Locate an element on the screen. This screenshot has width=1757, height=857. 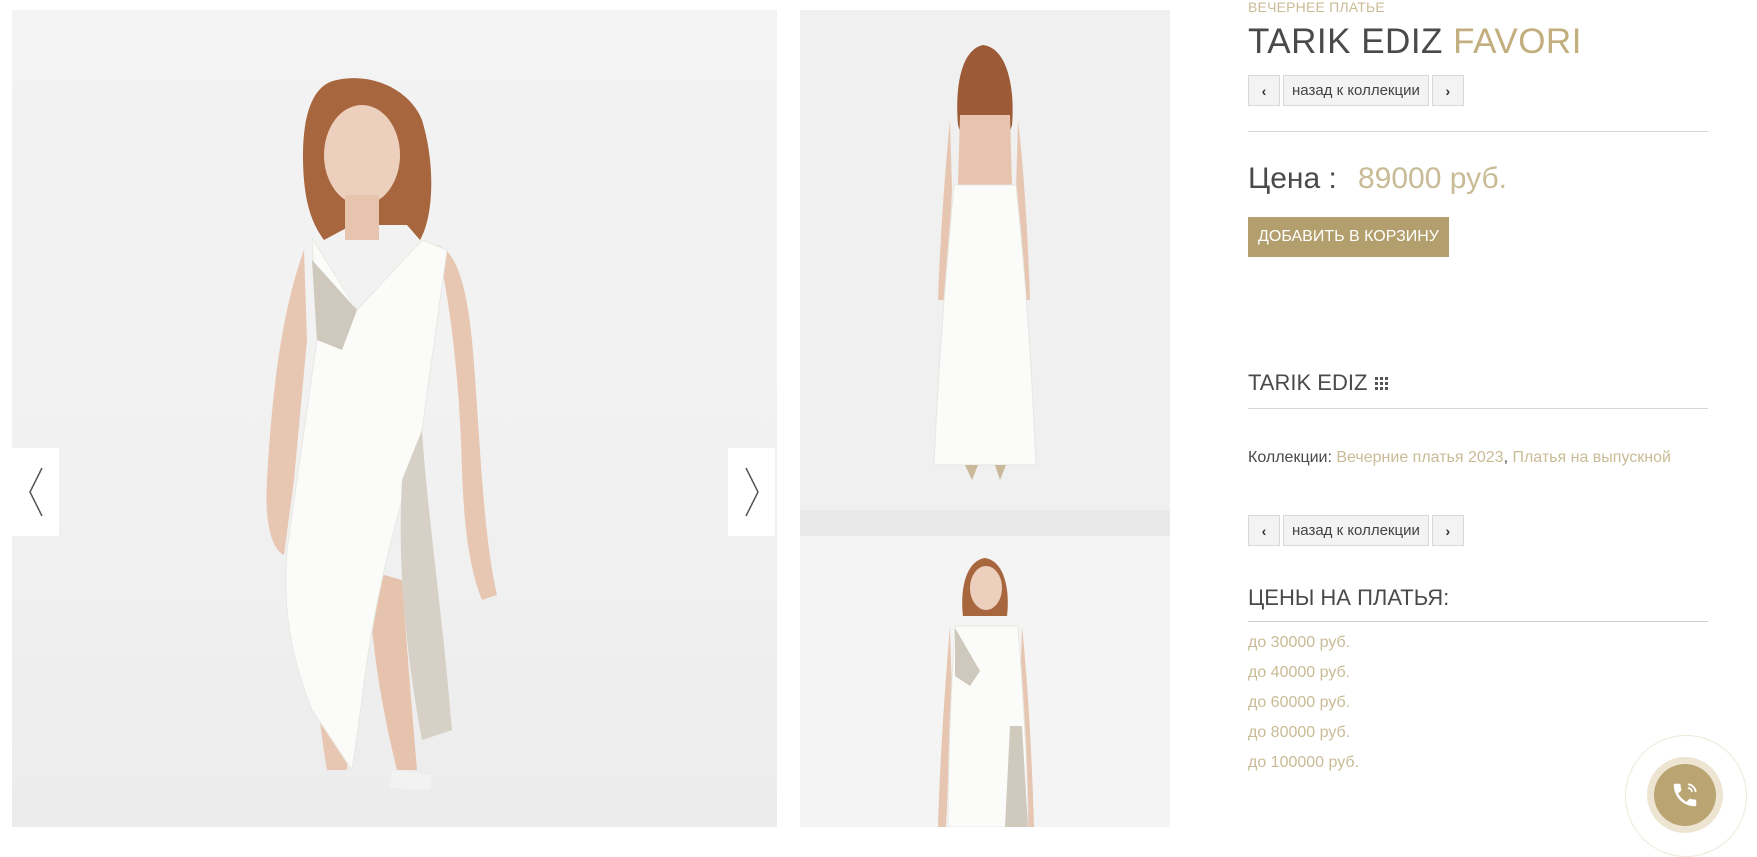
grid-icon is located at coordinates (1382, 383).